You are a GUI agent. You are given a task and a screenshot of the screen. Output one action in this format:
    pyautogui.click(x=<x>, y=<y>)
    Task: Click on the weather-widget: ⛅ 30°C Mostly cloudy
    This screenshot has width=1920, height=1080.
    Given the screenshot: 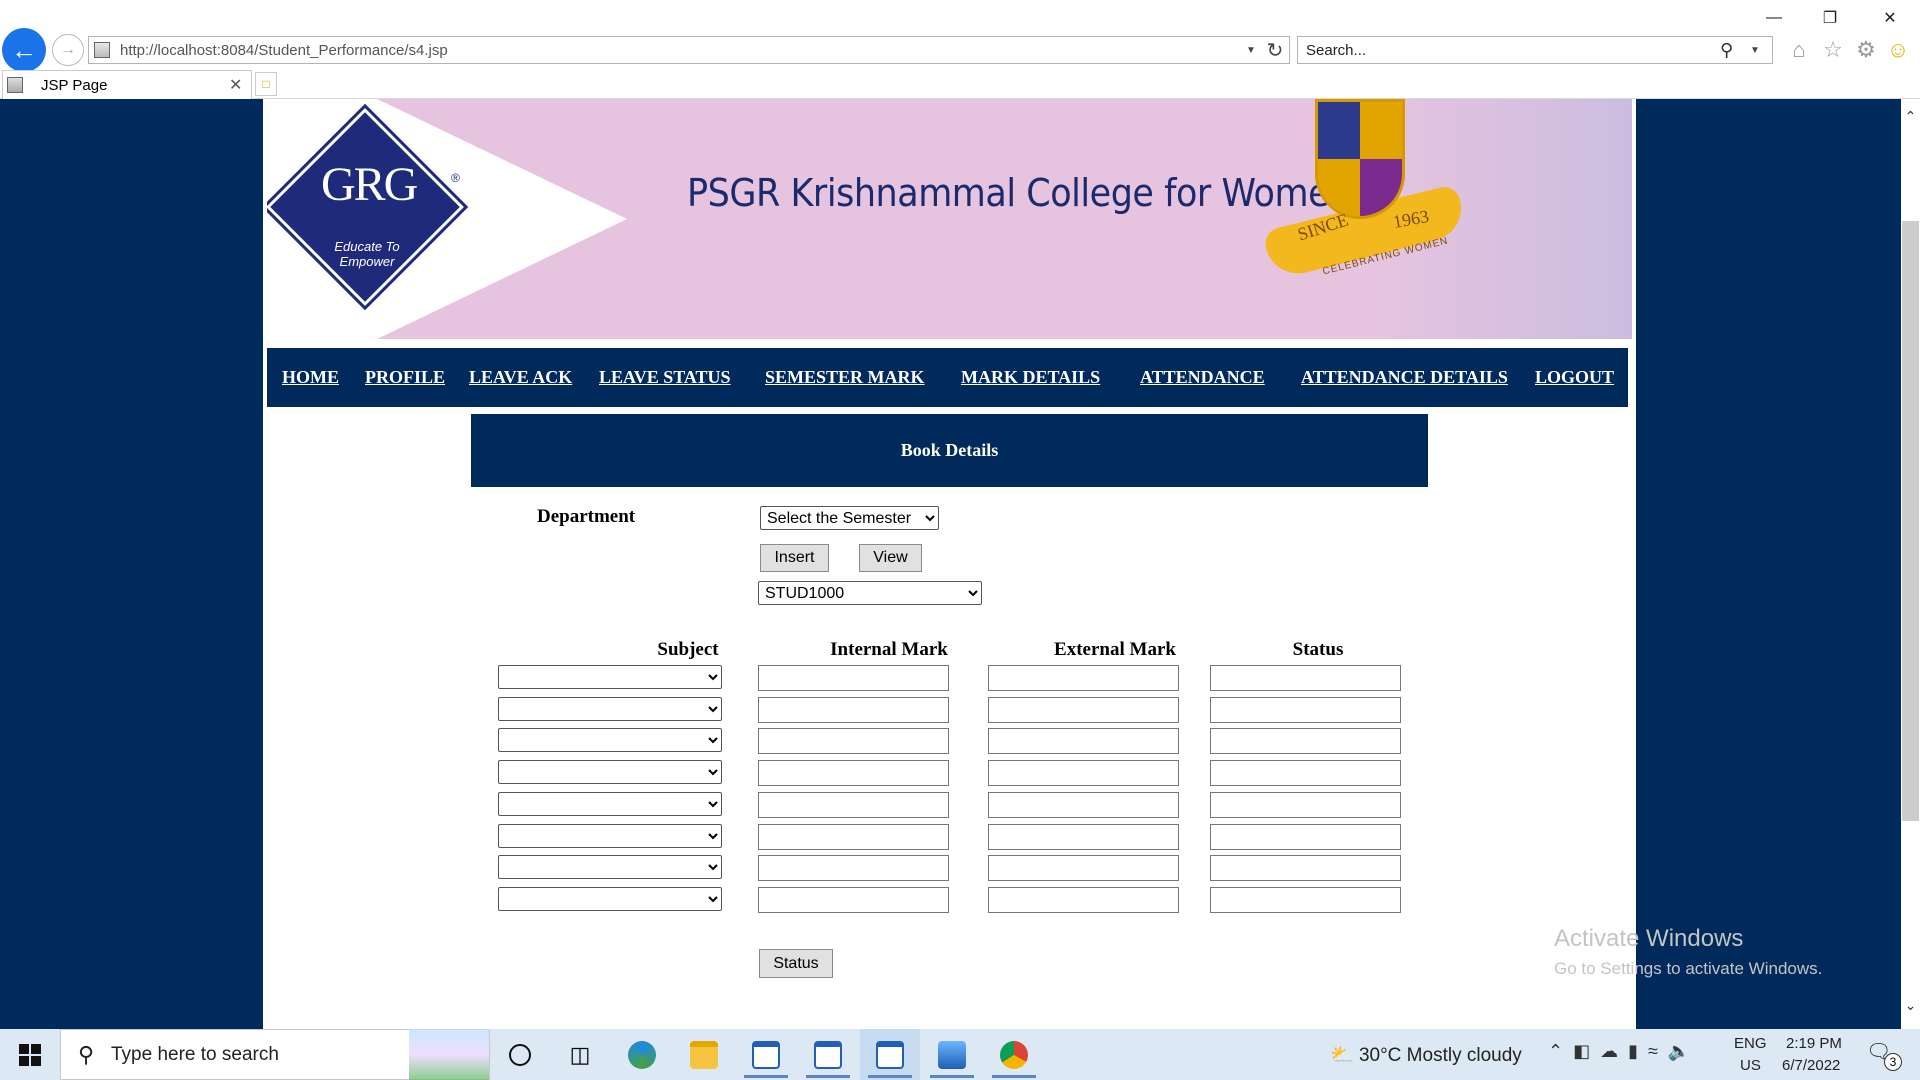 What is the action you would take?
    pyautogui.click(x=1426, y=1055)
    